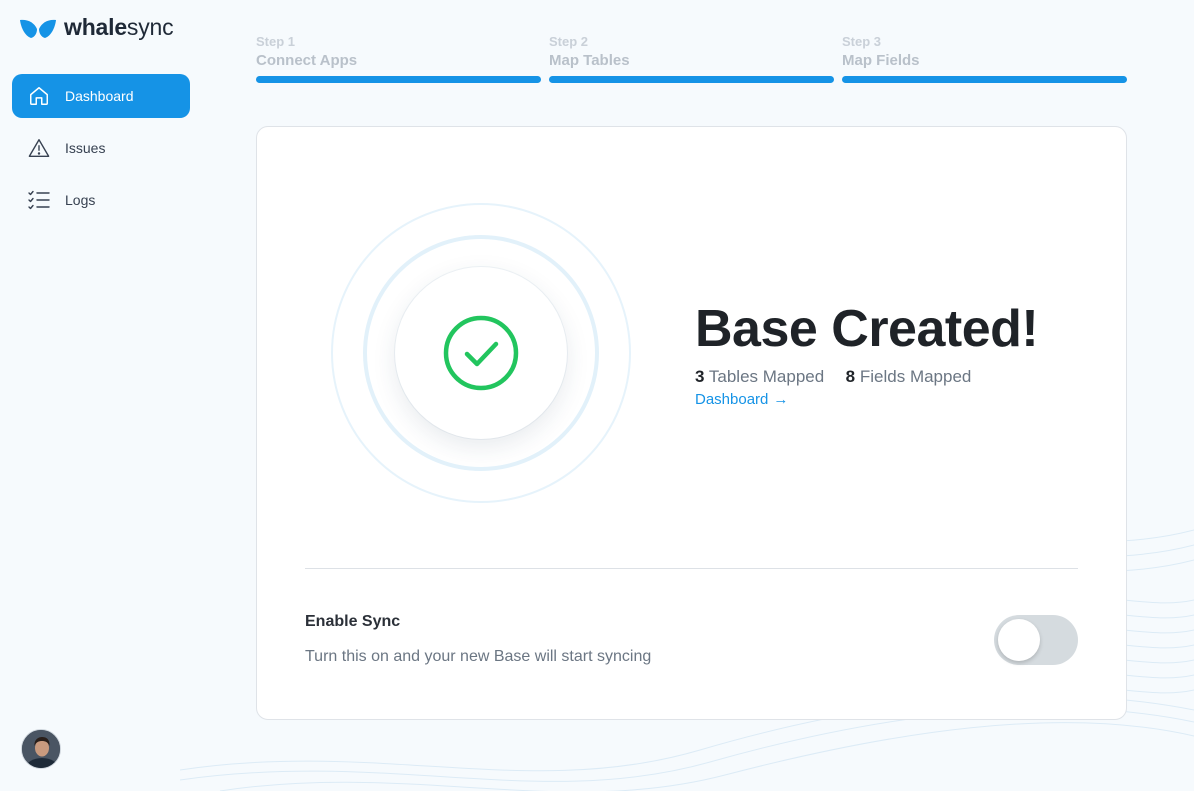  I want to click on success-illustration, so click(481, 353).